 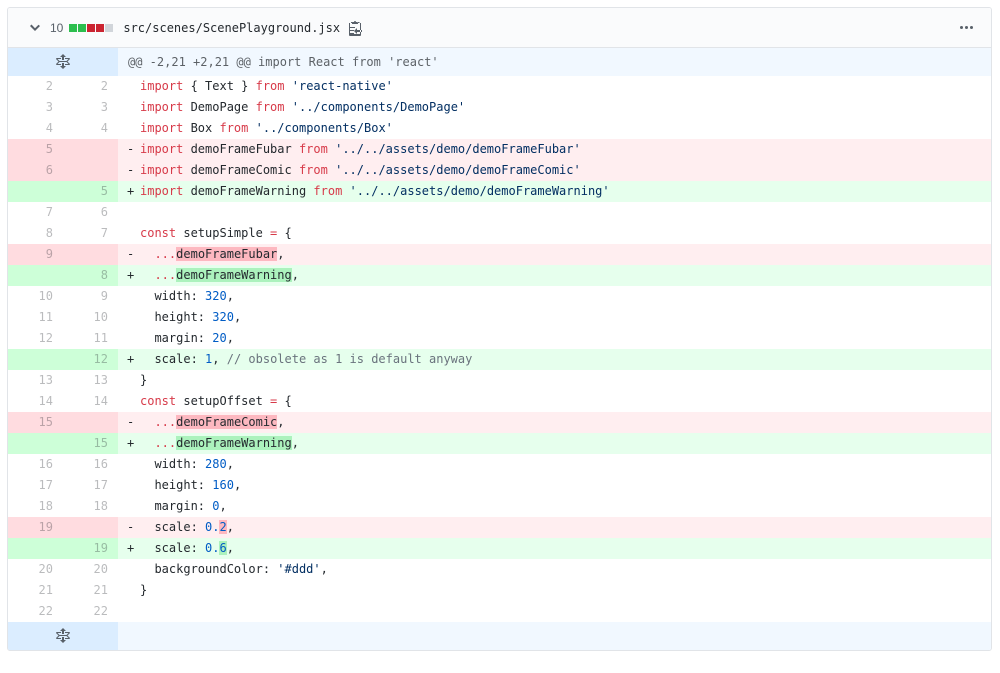 I want to click on code-segment: '#ddd', so click(x=299, y=569).